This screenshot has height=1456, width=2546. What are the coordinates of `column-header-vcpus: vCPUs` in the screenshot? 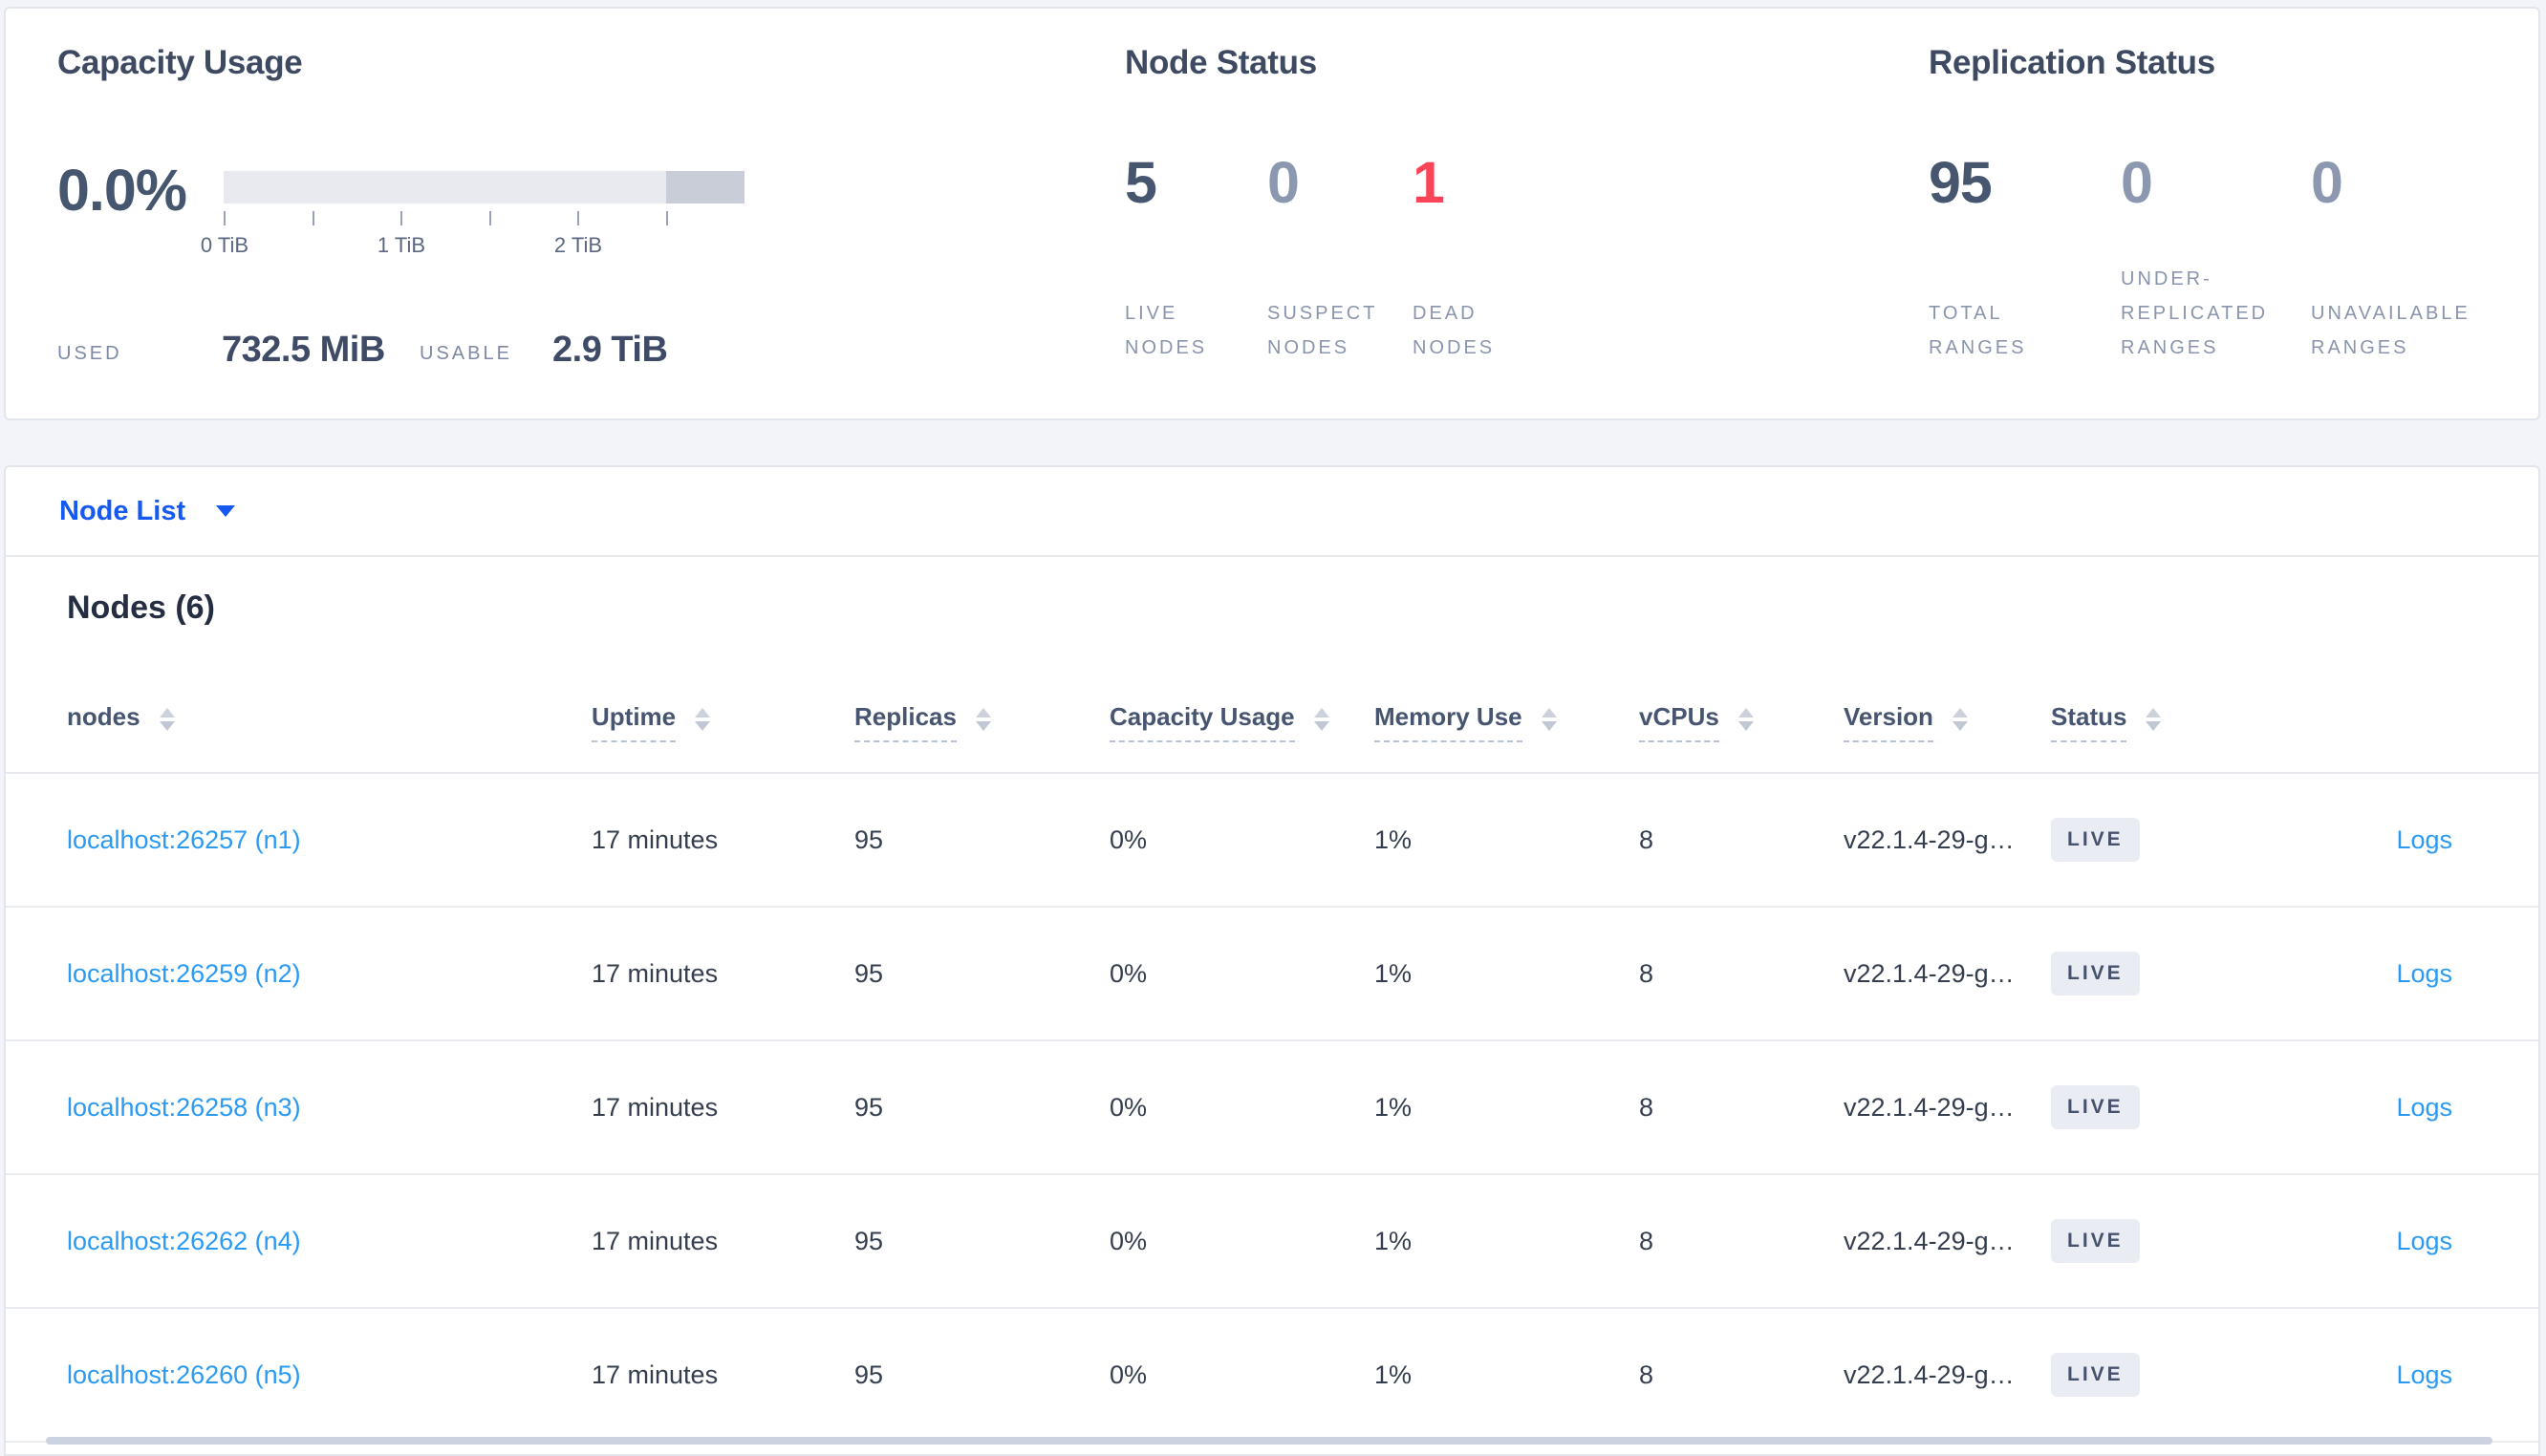 It's located at (1741, 722).